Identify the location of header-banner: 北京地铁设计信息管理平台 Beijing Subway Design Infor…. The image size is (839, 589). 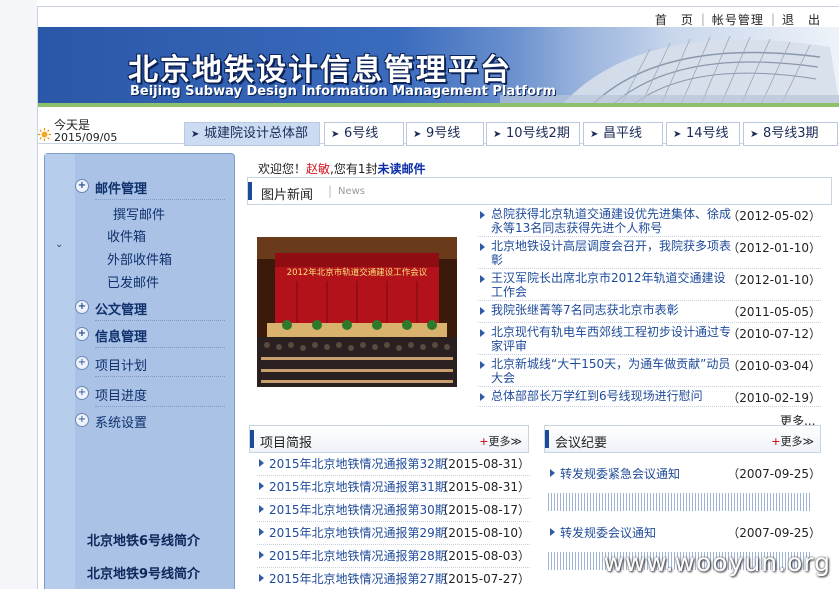
(438, 67).